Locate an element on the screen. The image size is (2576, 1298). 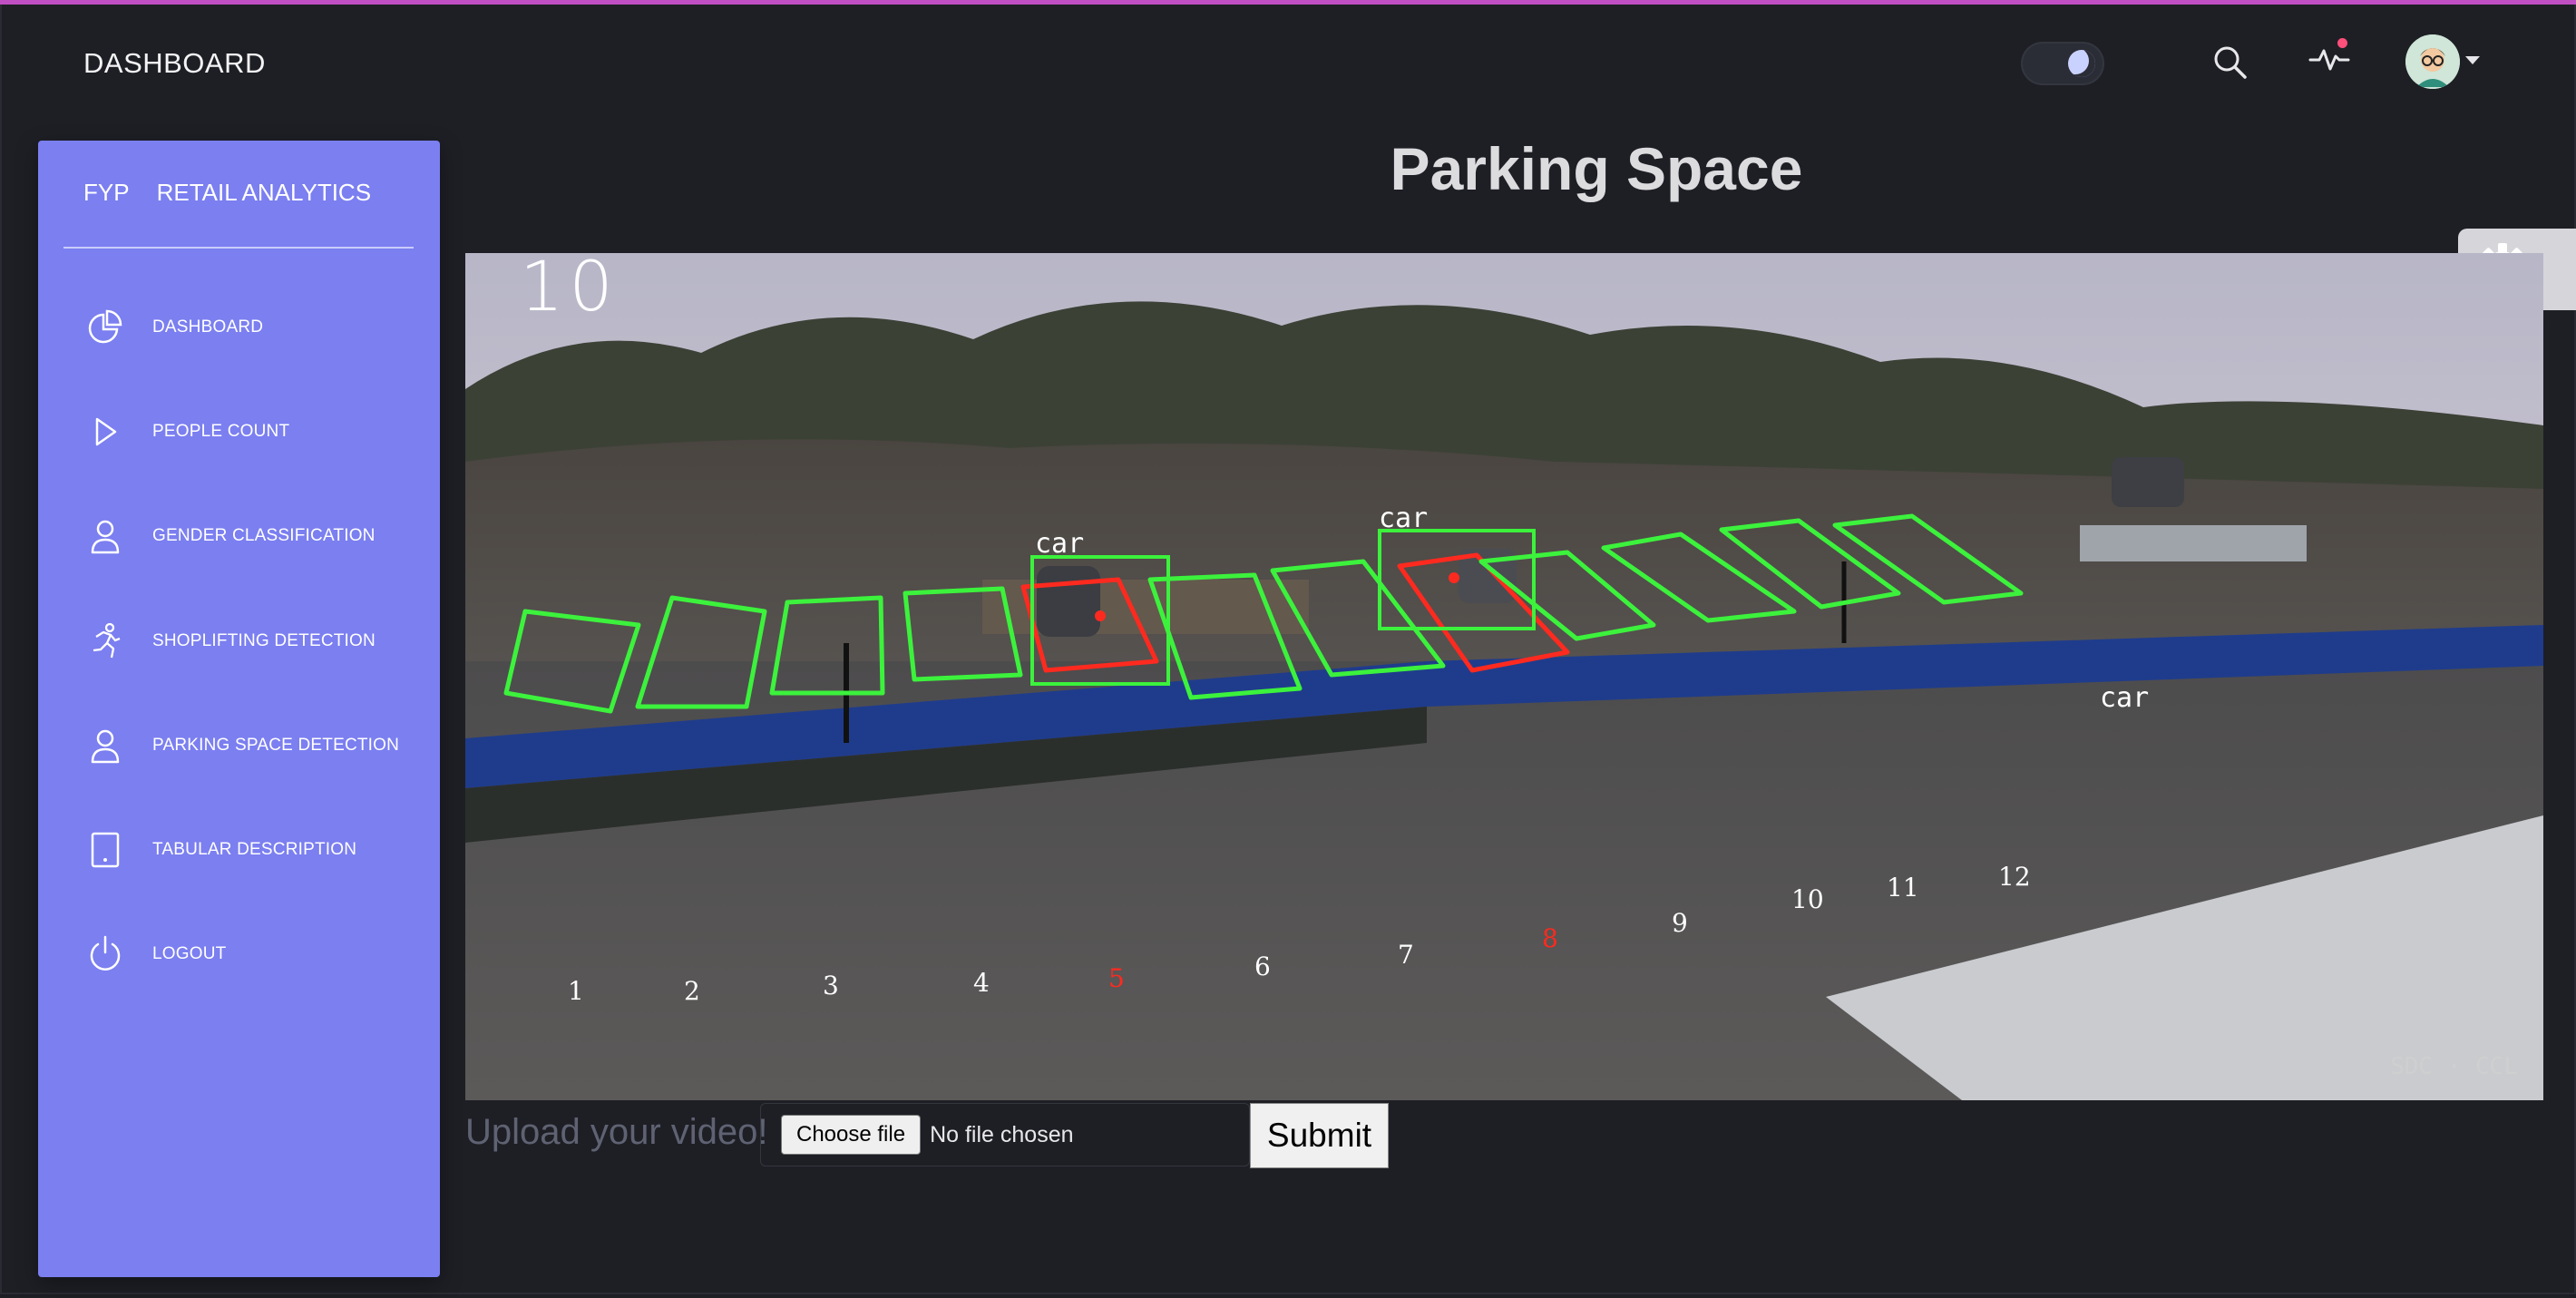
parking-spot-label: 3 is located at coordinates (831, 985).